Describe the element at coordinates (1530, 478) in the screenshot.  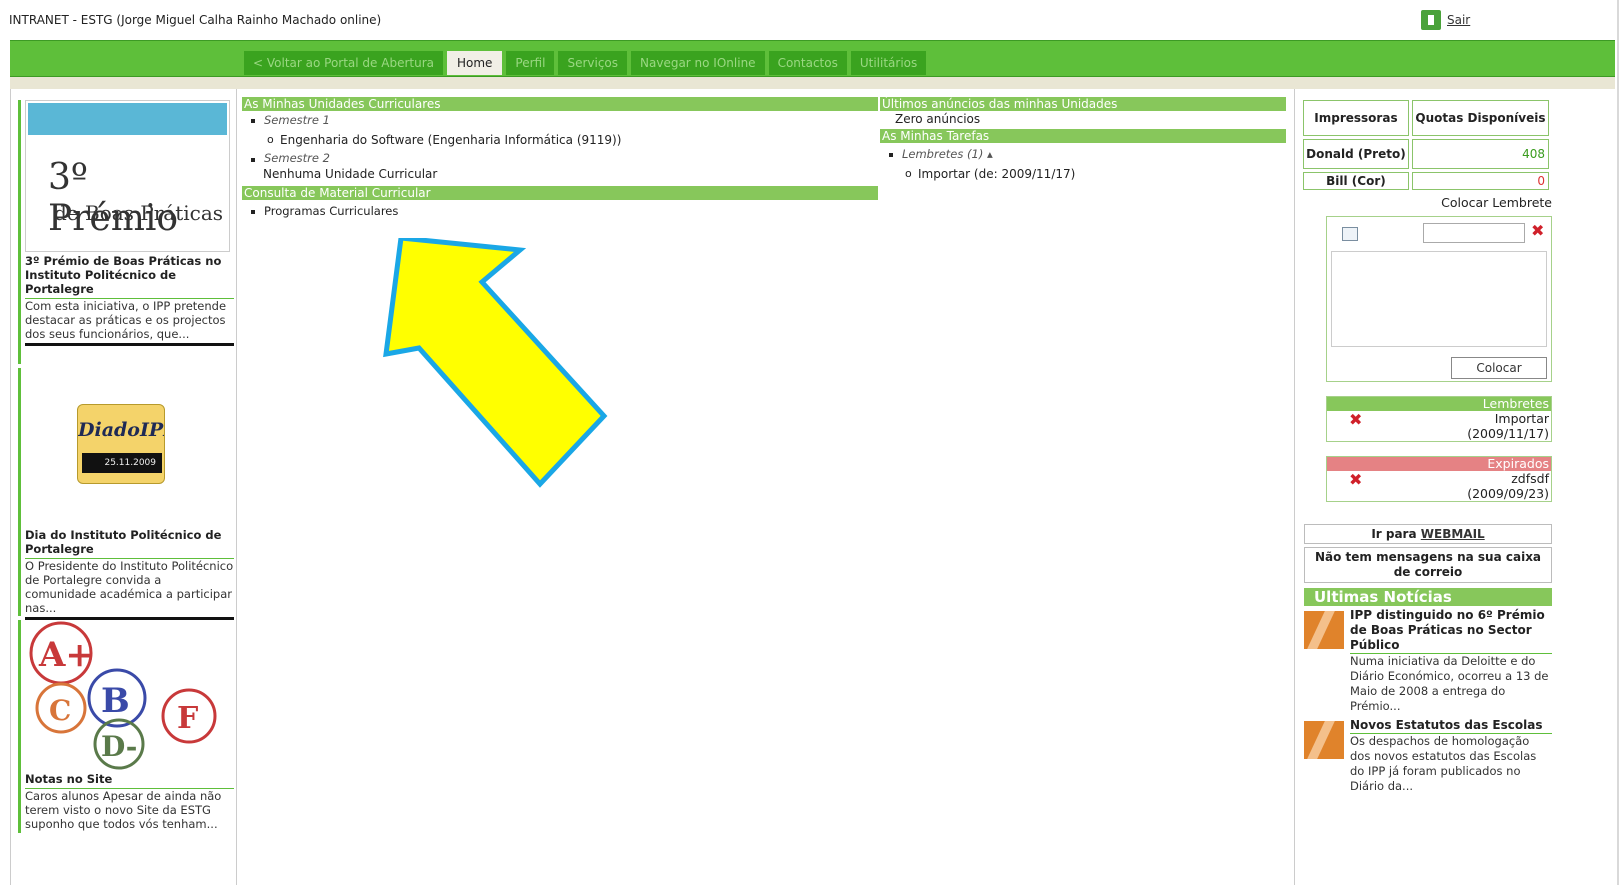
I see `expired-item: zdfsdf` at that location.